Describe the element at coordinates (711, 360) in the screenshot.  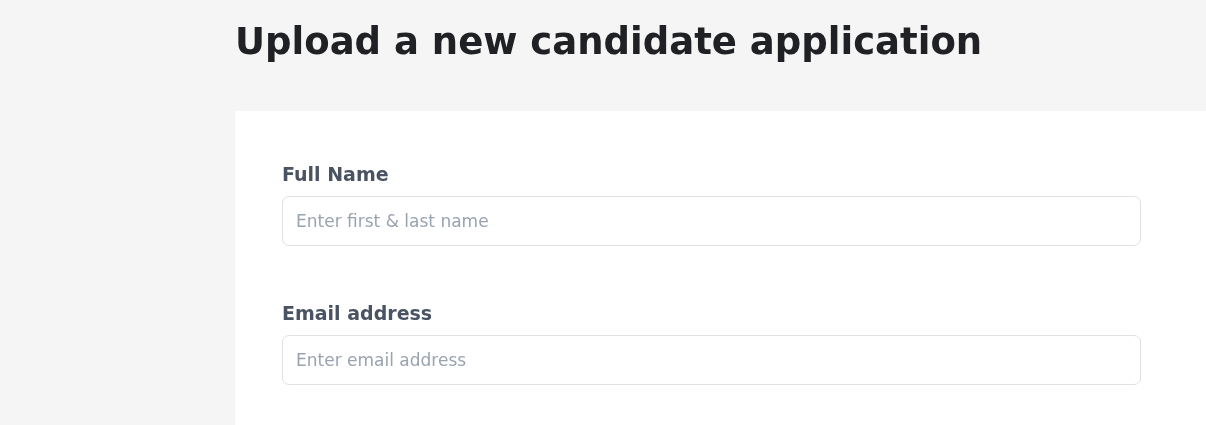
I see `input-field: Enter email address` at that location.